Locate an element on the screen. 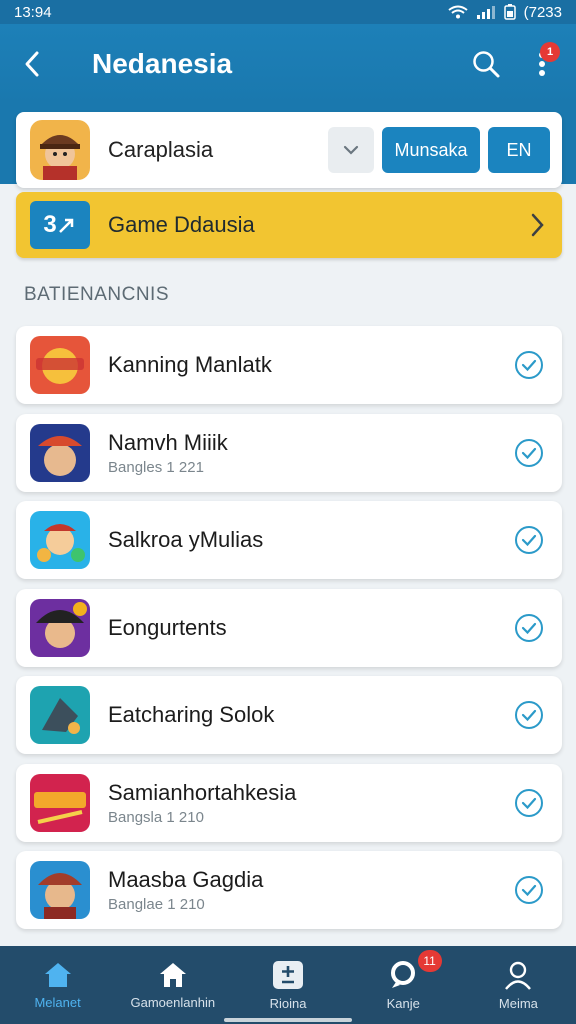  battery-icon is located at coordinates (509, 12).